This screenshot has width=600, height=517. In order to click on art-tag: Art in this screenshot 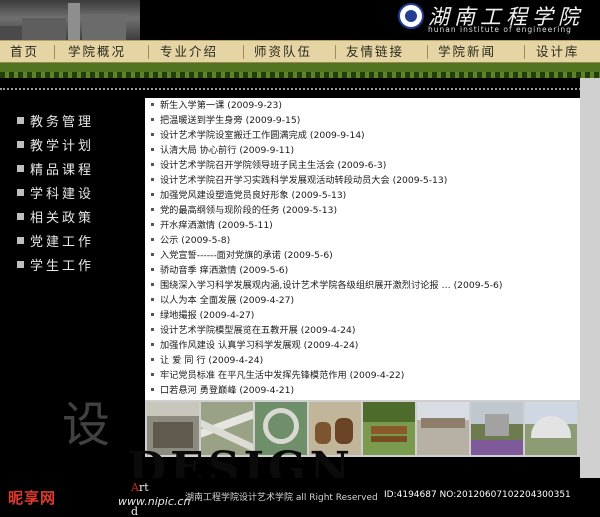, I will do `click(140, 487)`.